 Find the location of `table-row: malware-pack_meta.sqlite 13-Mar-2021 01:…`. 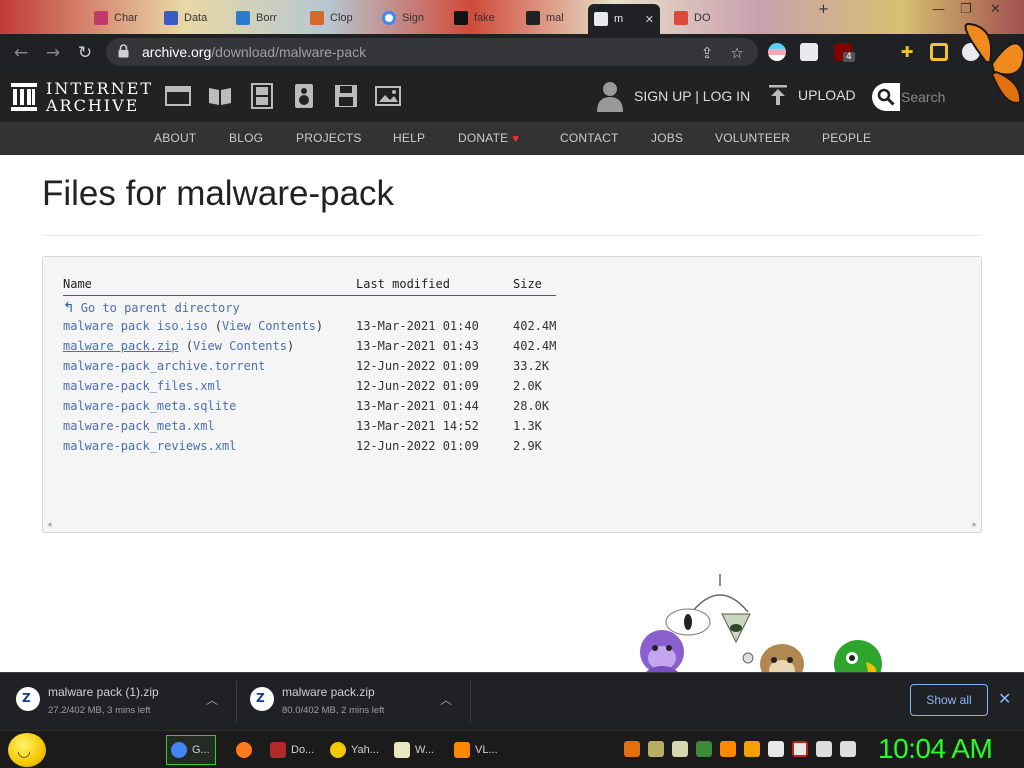

table-row: malware-pack_meta.sqlite 13-Mar-2021 01:… is located at coordinates (309, 406).